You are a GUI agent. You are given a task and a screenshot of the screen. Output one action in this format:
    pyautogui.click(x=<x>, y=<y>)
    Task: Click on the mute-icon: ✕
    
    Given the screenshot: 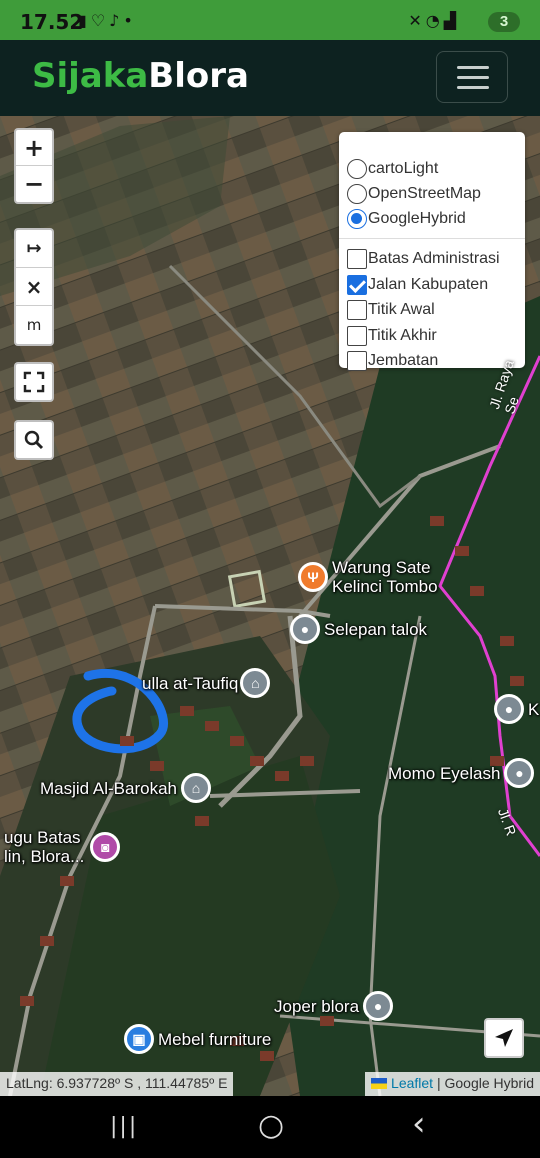 What is the action you would take?
    pyautogui.click(x=417, y=20)
    